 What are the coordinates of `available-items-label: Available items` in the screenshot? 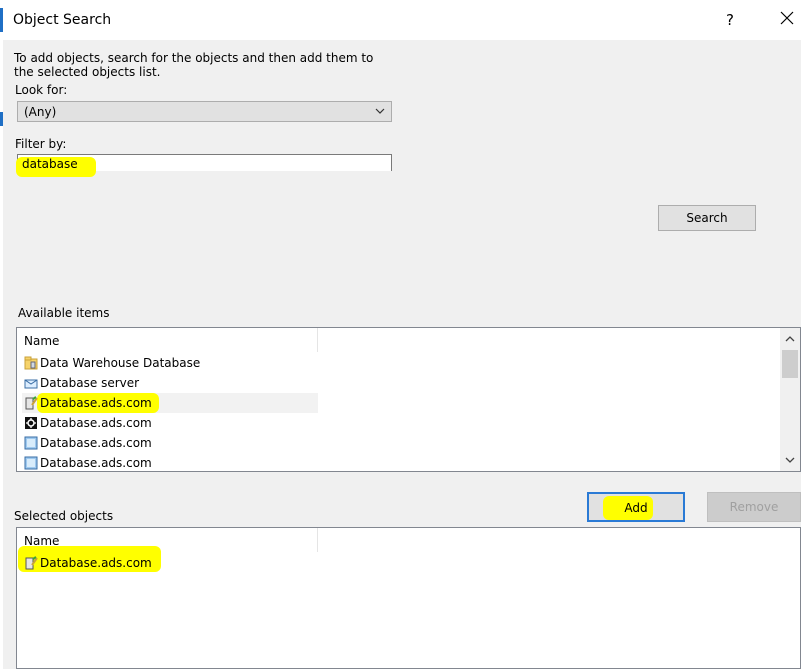 It's located at (64, 313).